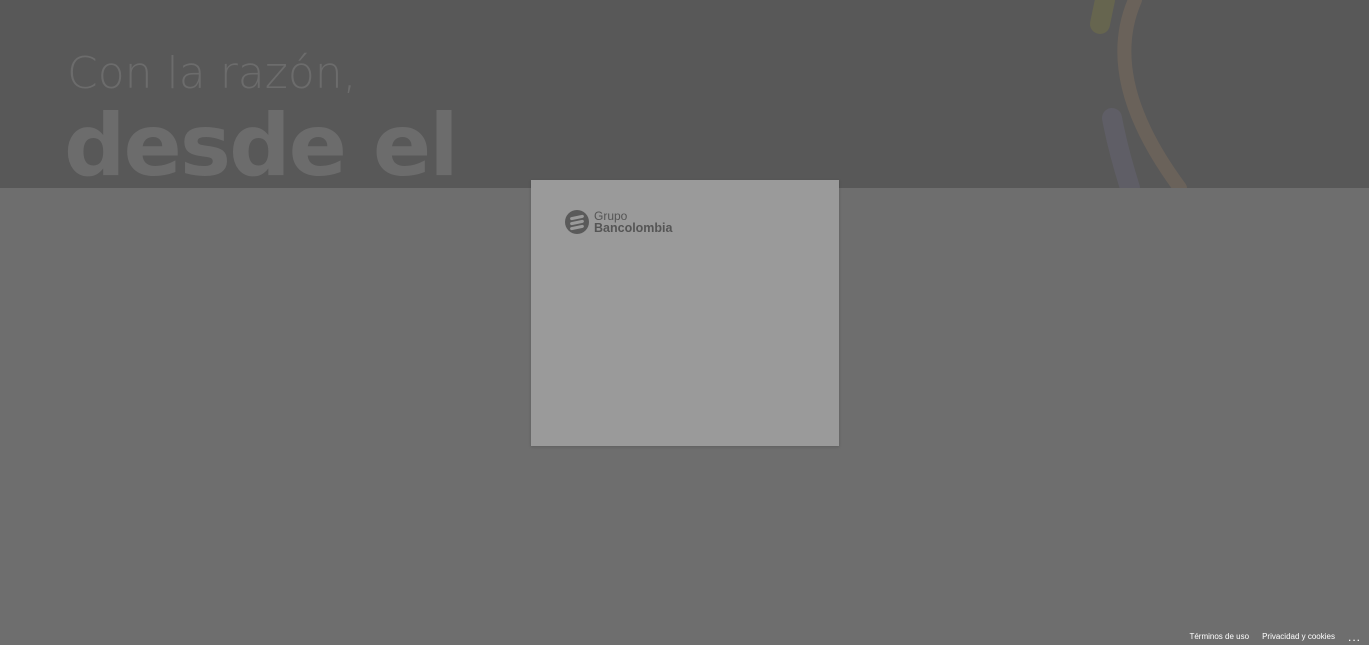  Describe the element at coordinates (1138, 94) in the screenshot. I see `decorative-arc-illustration` at that location.